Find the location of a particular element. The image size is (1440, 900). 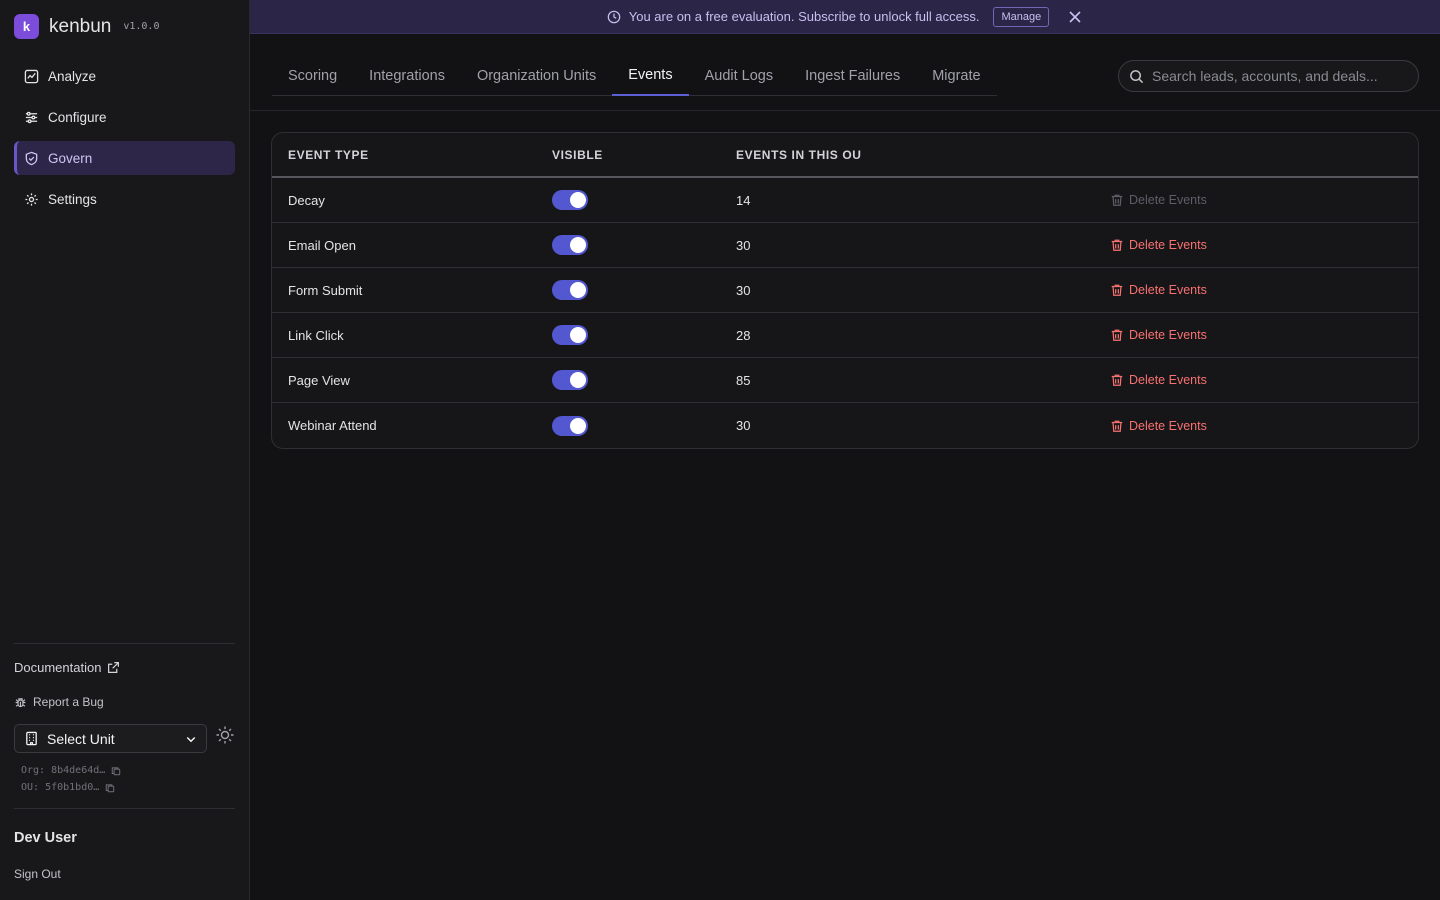

event-type: Page View is located at coordinates (319, 380).